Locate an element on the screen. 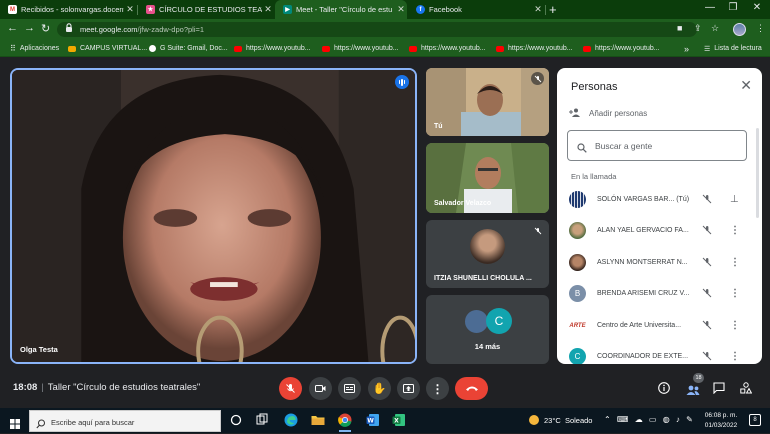 The height and width of the screenshot is (434, 770). leave-call-button is located at coordinates (471, 388).